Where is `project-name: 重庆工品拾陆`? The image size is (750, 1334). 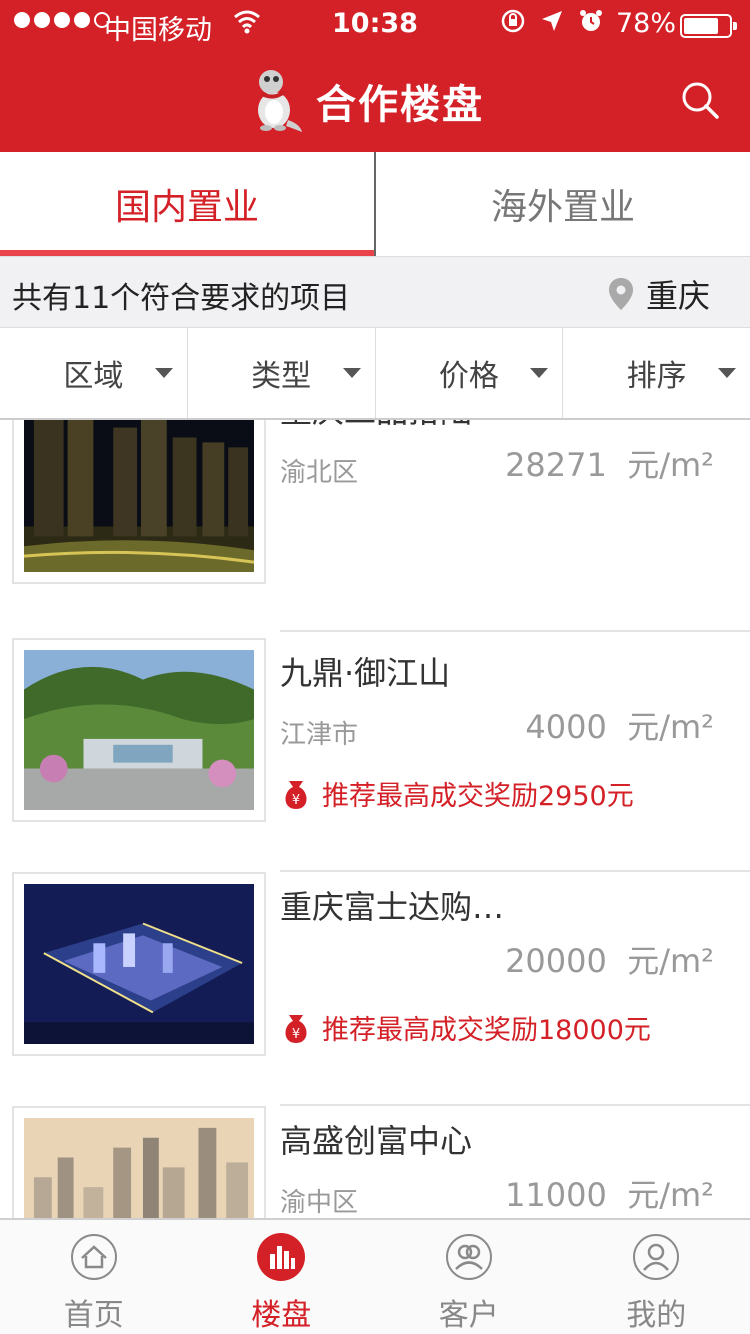
project-name: 重庆工品拾陆 is located at coordinates (376, 426).